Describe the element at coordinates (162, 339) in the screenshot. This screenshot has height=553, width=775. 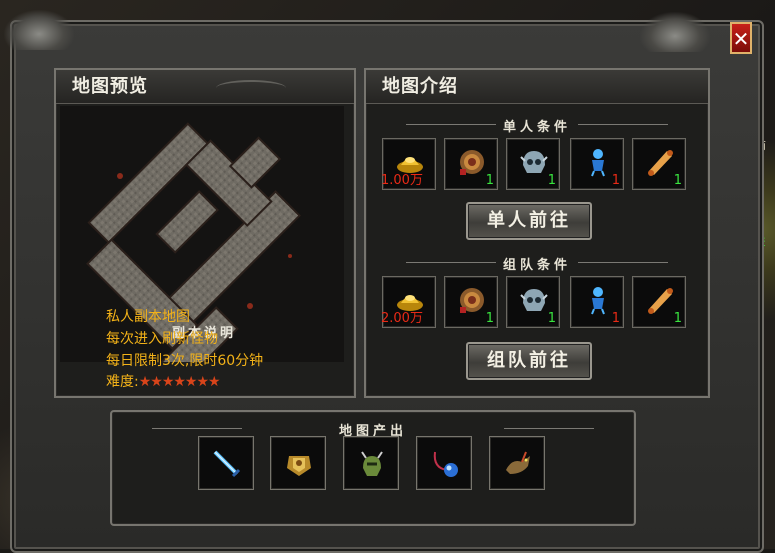
I see `desc-line-2: 每次进入刷新怪物` at that location.